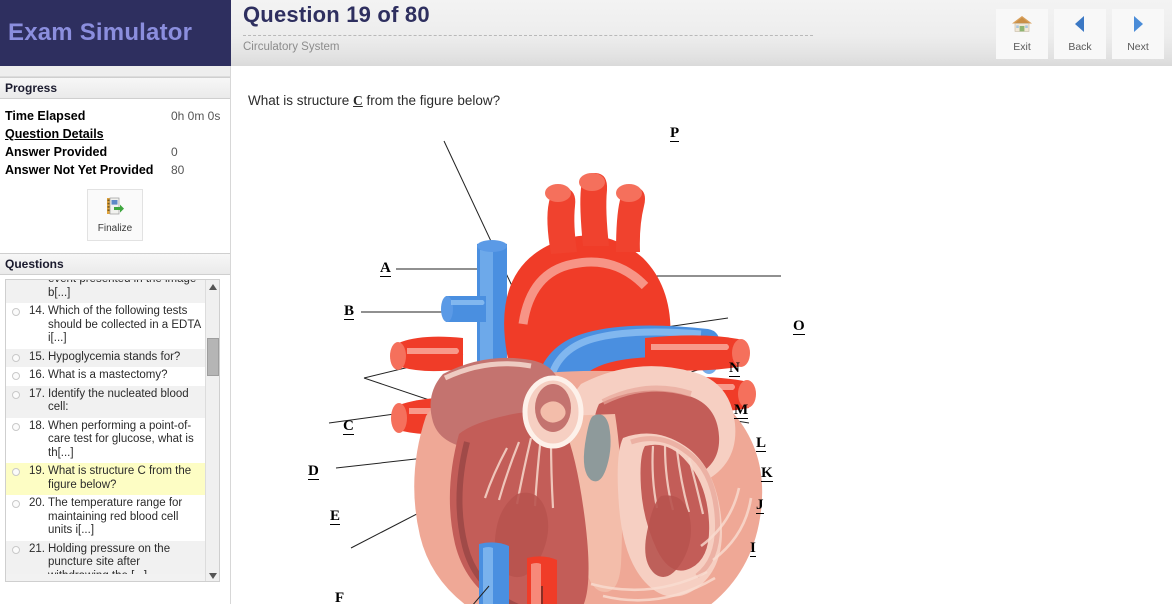 The image size is (1172, 604). I want to click on finalize-button-wrap: Finalize, so click(115, 215).